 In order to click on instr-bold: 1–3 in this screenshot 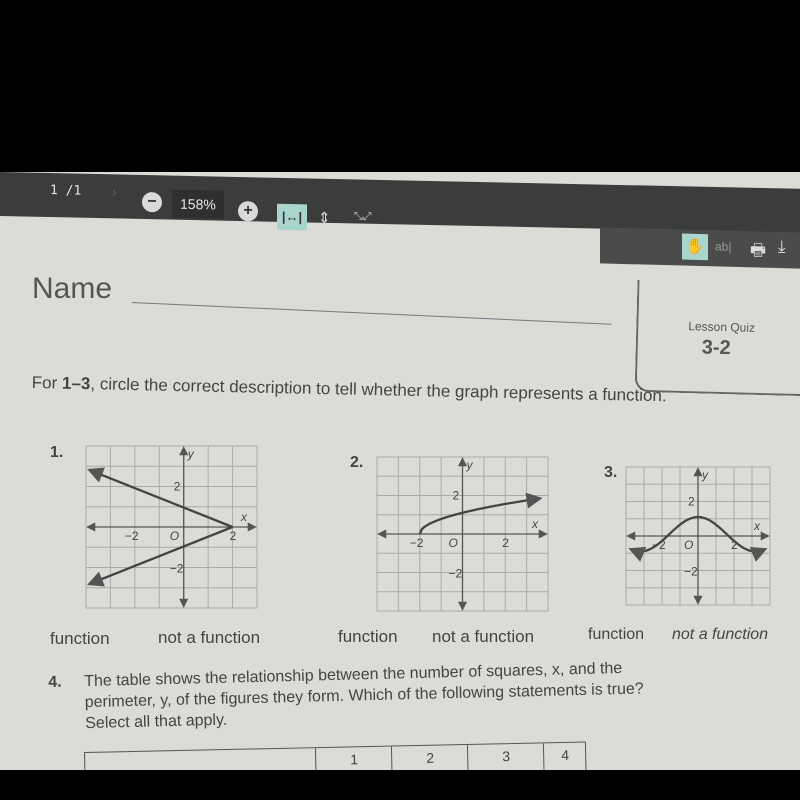, I will do `click(76, 383)`.